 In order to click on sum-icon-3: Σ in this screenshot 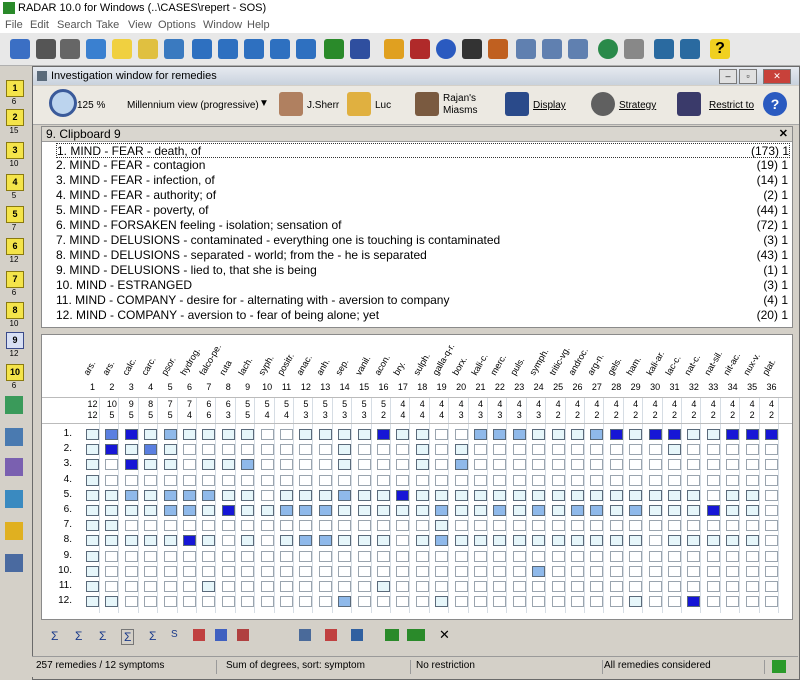, I will do `click(102, 636)`.